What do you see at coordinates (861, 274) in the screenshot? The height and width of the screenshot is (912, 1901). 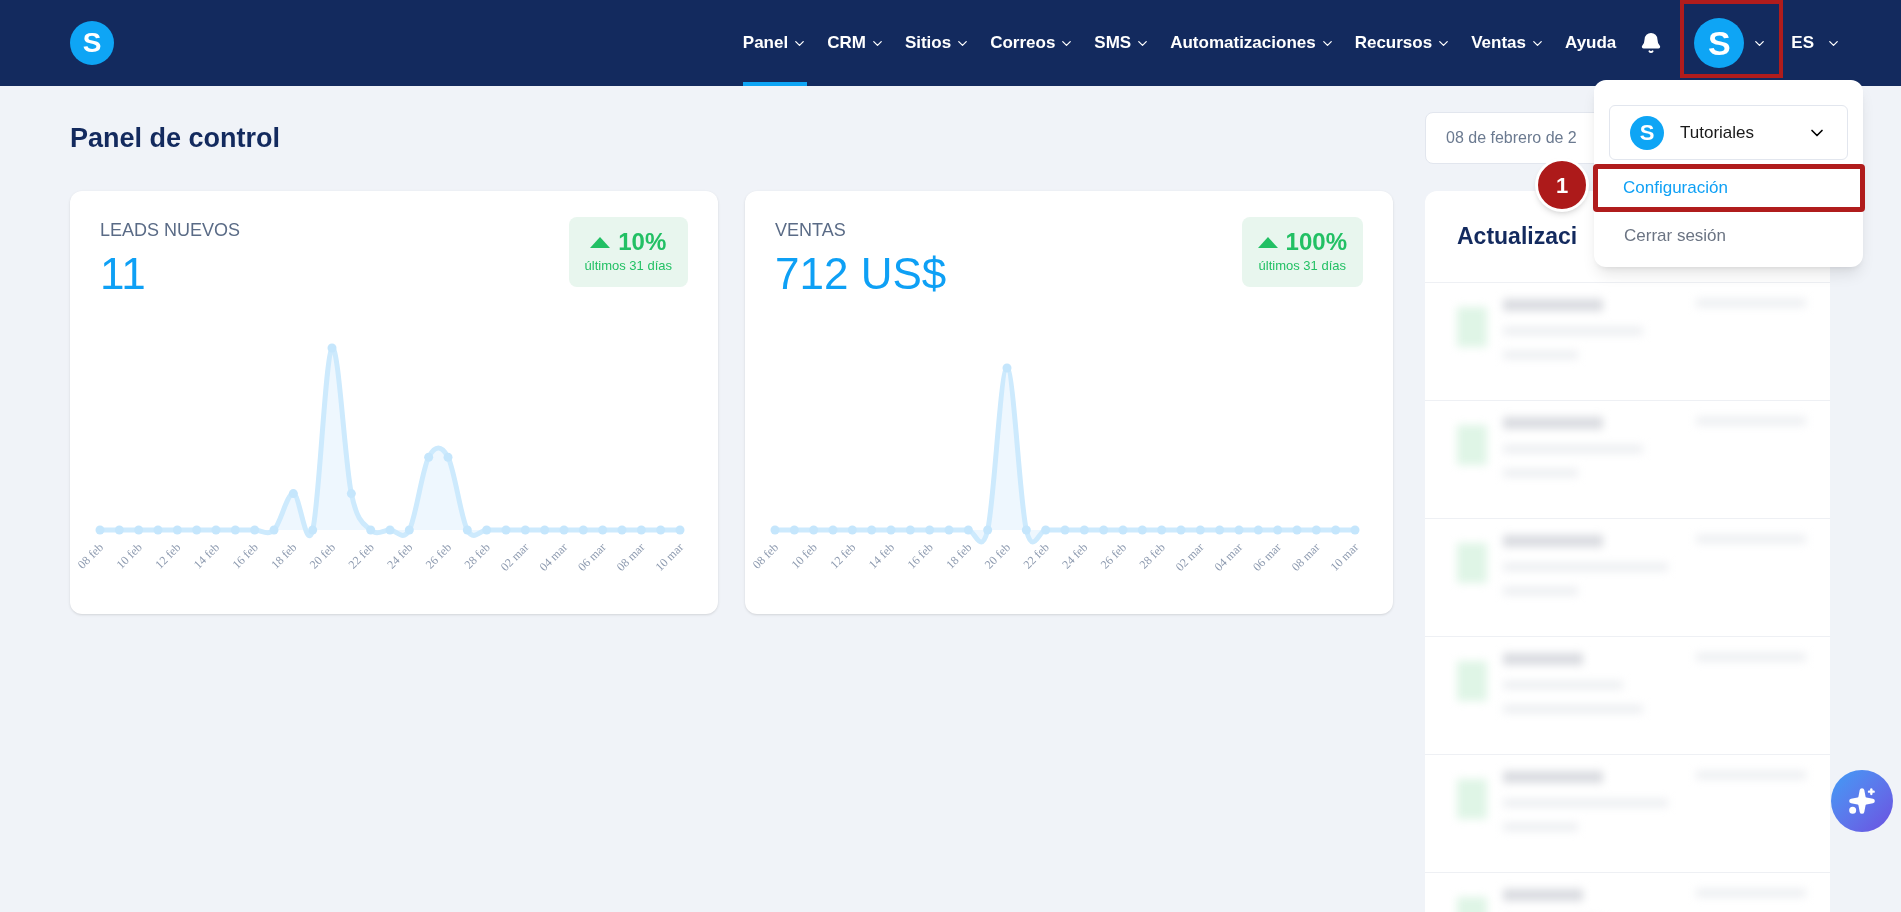 I see `card-value: 712 US$` at bounding box center [861, 274].